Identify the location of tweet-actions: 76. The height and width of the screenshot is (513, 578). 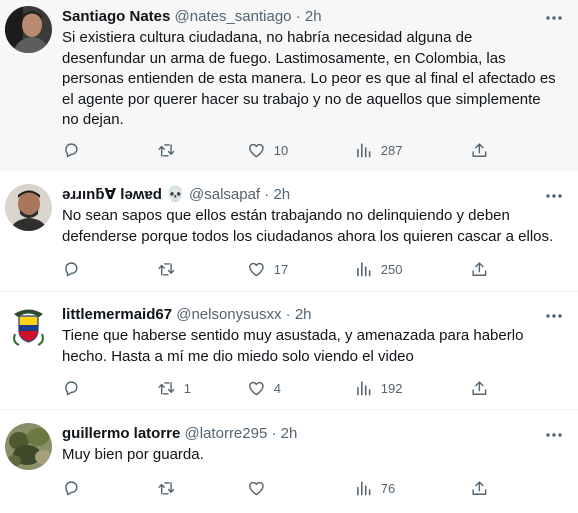
(292, 488).